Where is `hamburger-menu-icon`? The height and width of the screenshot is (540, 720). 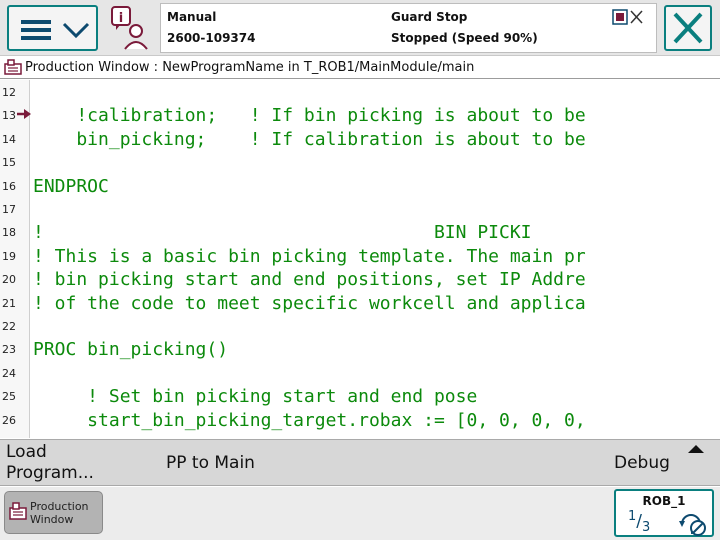 hamburger-menu-icon is located at coordinates (36, 30).